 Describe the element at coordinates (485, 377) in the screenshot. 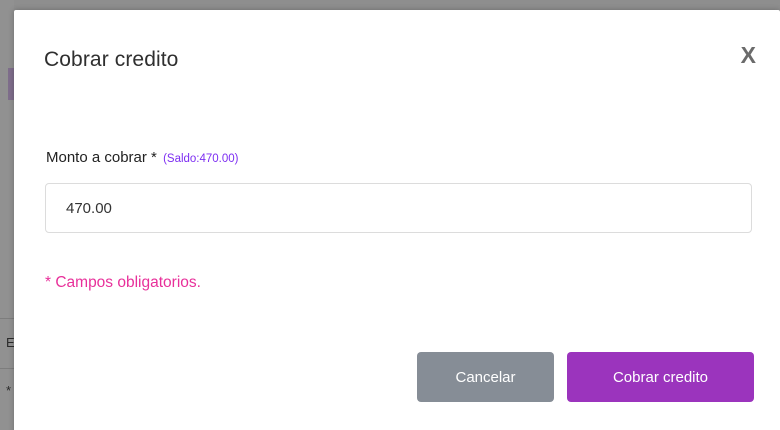

I see `cancel-button: Cancelar` at that location.